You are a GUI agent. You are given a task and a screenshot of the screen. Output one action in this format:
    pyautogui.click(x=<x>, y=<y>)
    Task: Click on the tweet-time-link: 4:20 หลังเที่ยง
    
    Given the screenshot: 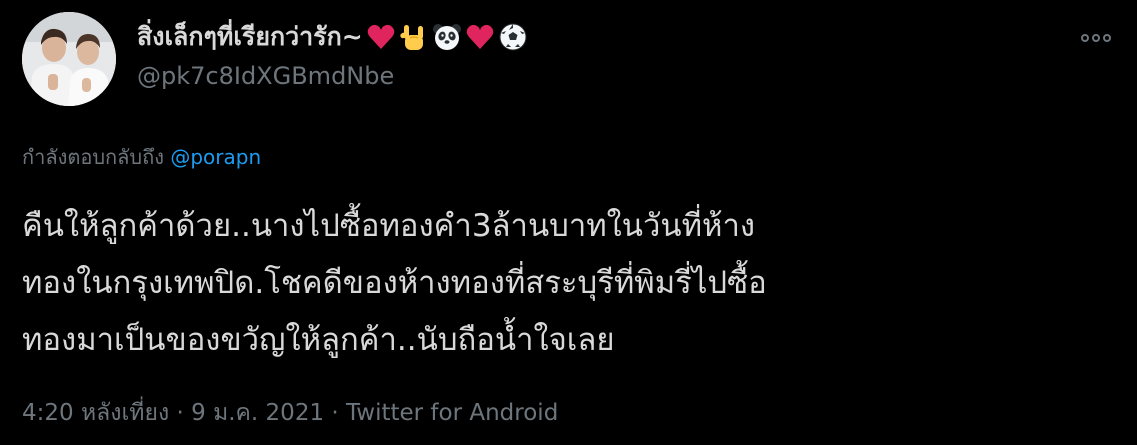 What is the action you would take?
    pyautogui.click(x=95, y=413)
    